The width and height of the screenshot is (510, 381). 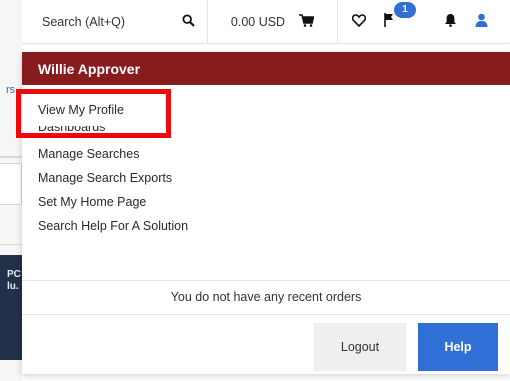 What do you see at coordinates (84, 21) in the screenshot?
I see `search-label: Search (Alt+Q)` at bounding box center [84, 21].